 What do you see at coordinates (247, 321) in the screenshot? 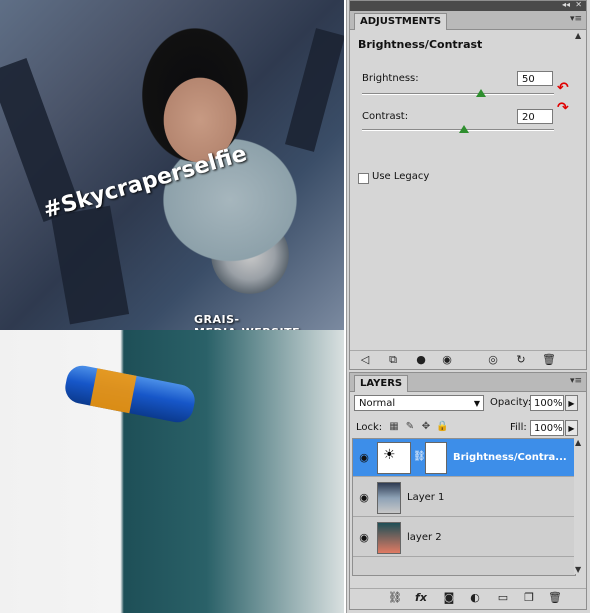
I see `watermark-website: GRAIS-MEDIA.WEBSITE` at bounding box center [247, 321].